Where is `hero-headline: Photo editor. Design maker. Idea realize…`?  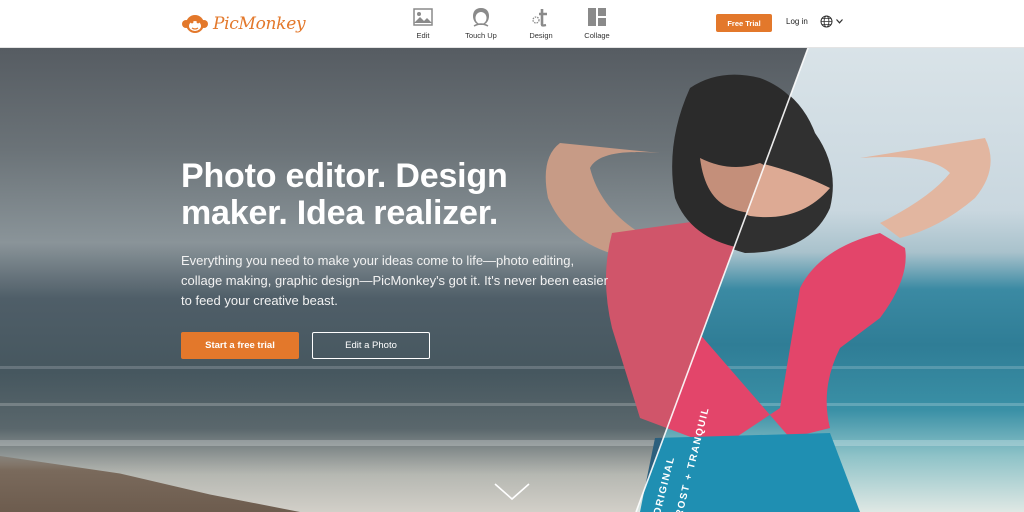
hero-headline: Photo editor. Design maker. Idea realize… is located at coordinates (344, 194).